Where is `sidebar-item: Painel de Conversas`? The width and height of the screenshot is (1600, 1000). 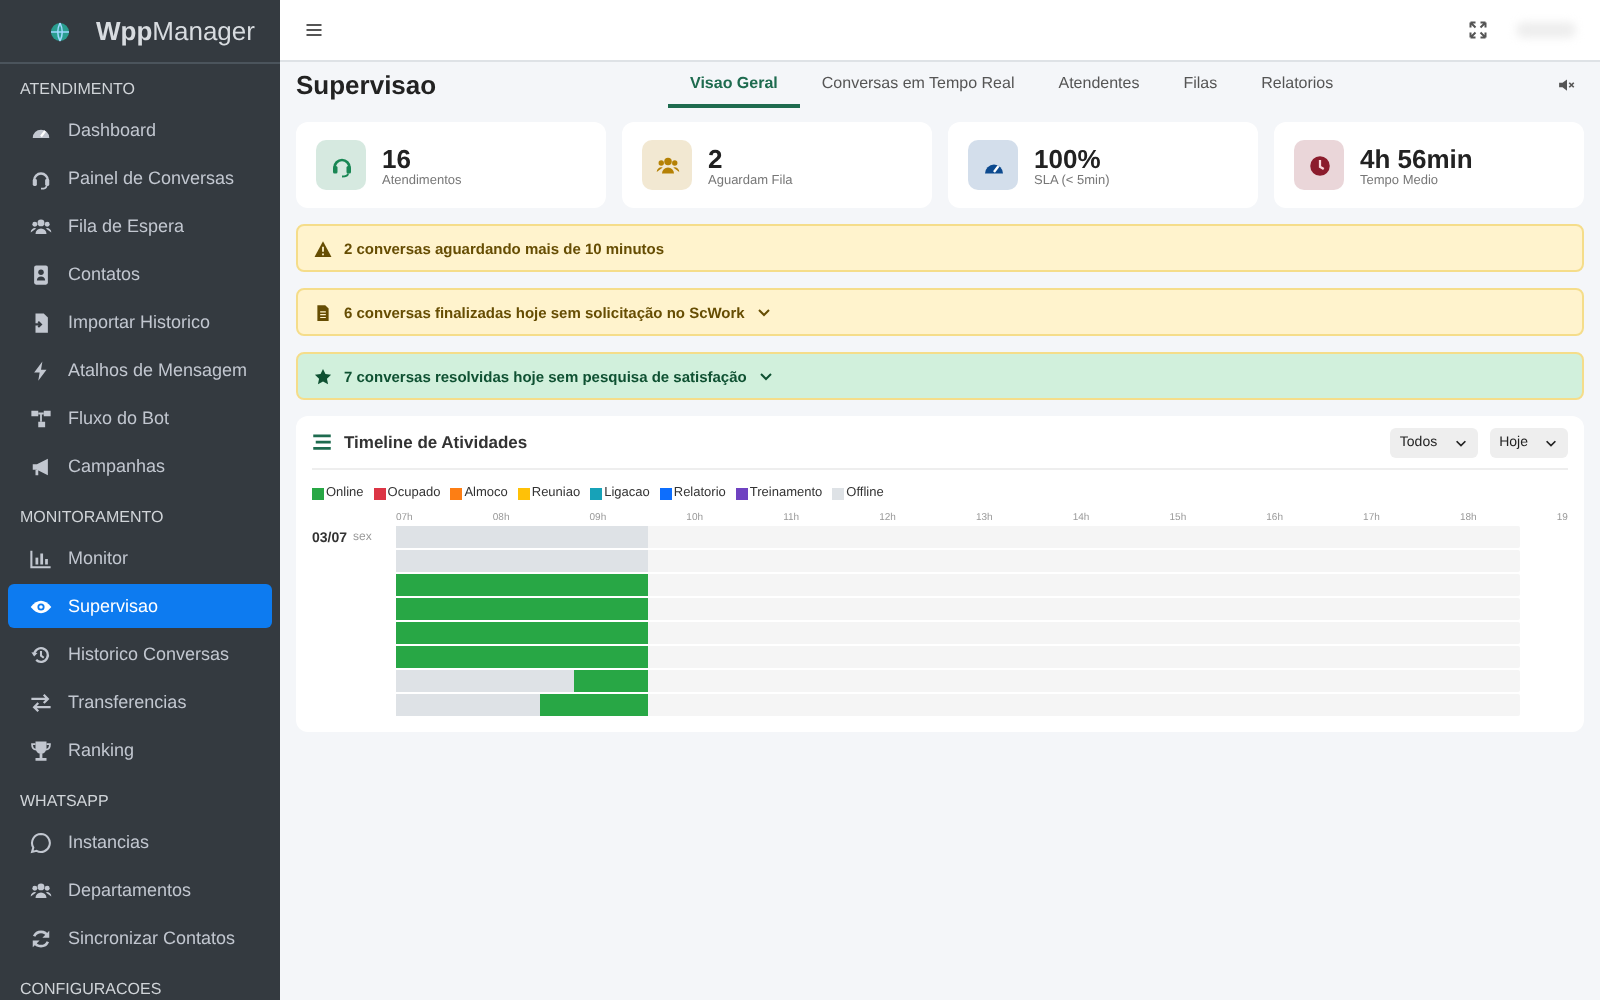 sidebar-item: Painel de Conversas is located at coordinates (140, 178).